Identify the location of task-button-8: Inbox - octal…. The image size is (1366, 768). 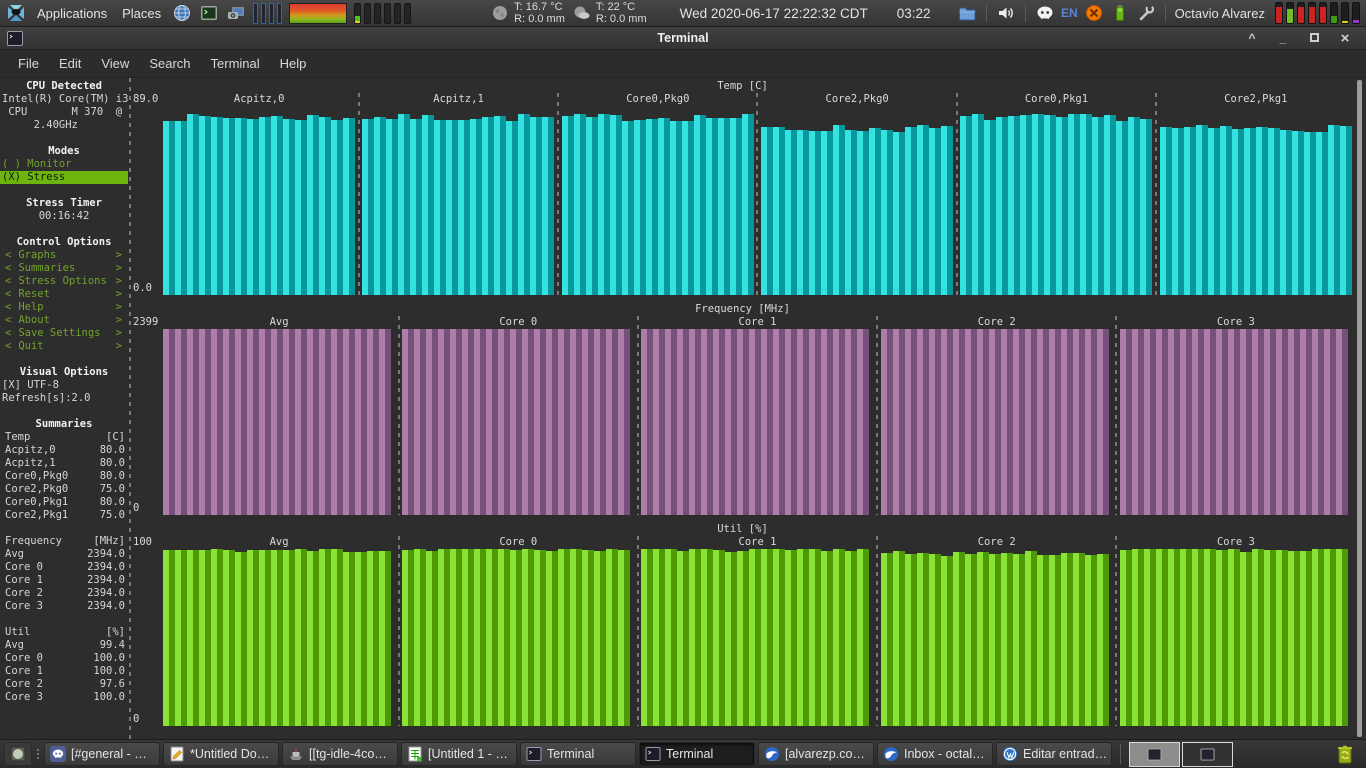
(935, 754).